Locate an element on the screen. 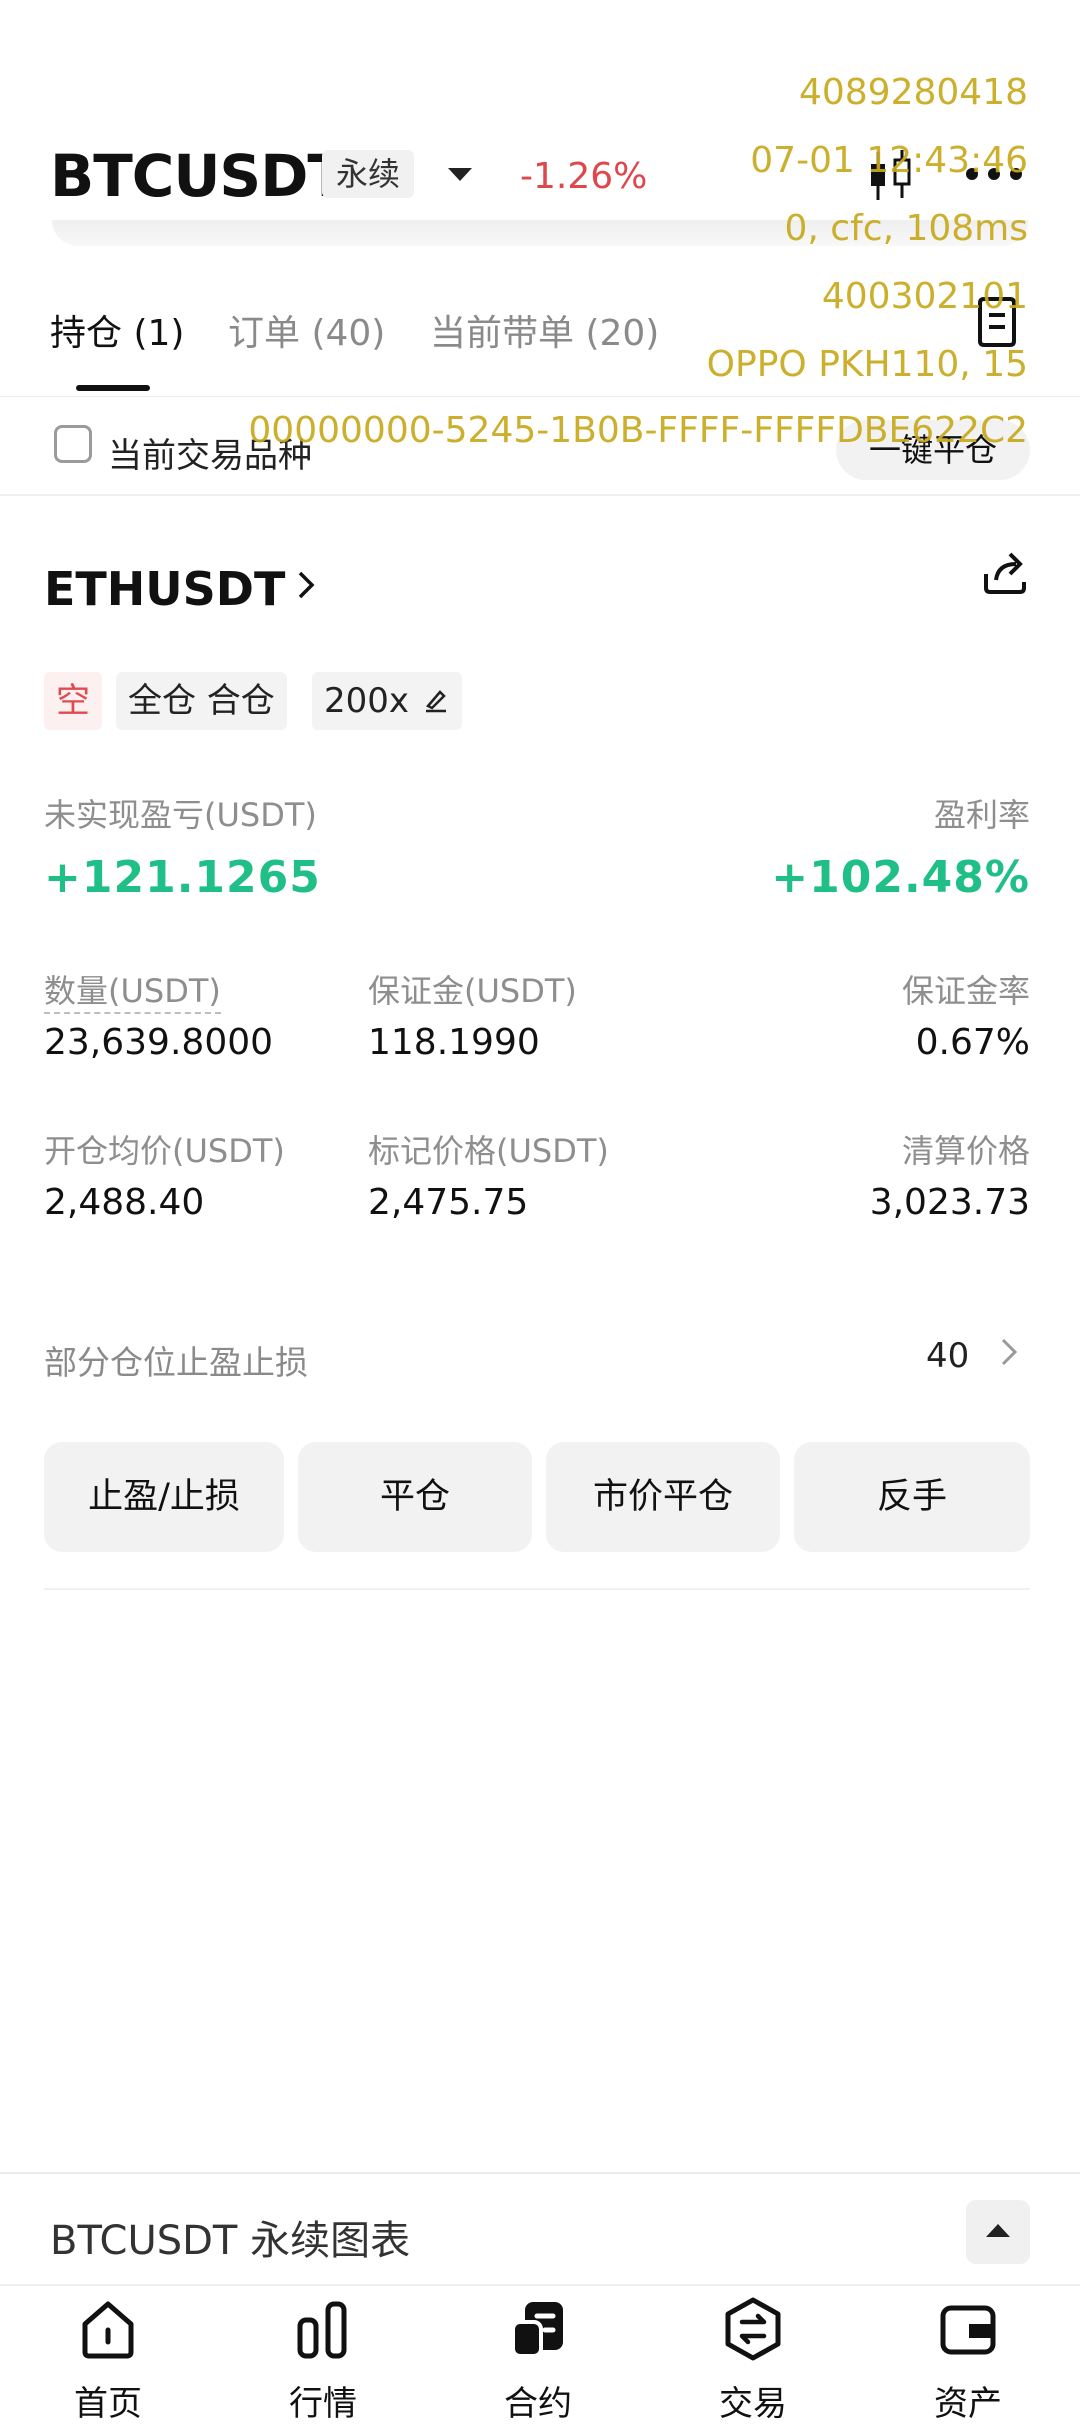 Image resolution: width=1080 pixels, height=2436 pixels. margin-value: 118.1990 is located at coordinates (454, 1042).